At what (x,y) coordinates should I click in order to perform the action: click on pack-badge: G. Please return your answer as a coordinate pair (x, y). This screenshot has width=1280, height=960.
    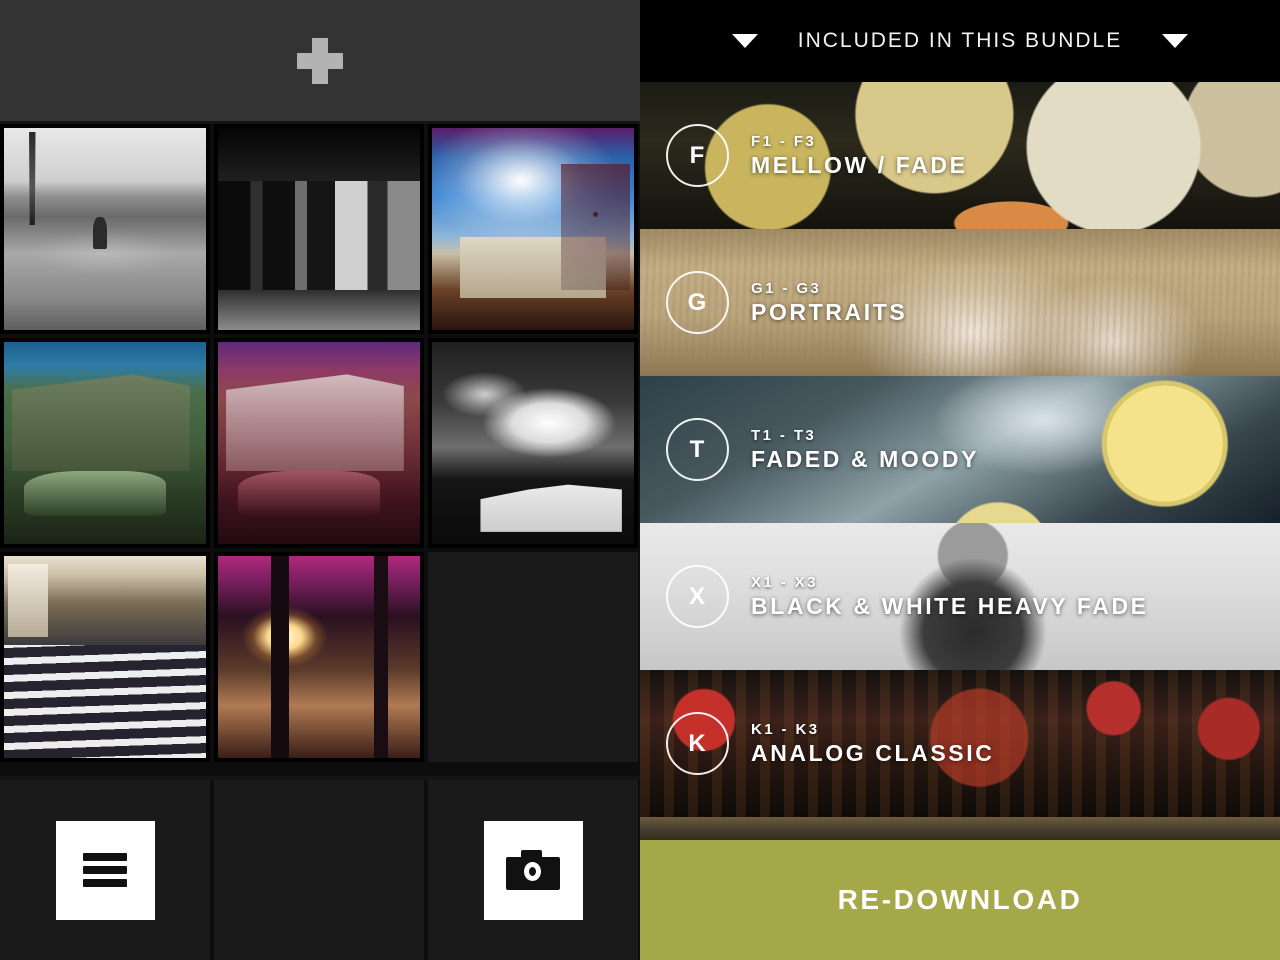
    Looking at the image, I should click on (697, 302).